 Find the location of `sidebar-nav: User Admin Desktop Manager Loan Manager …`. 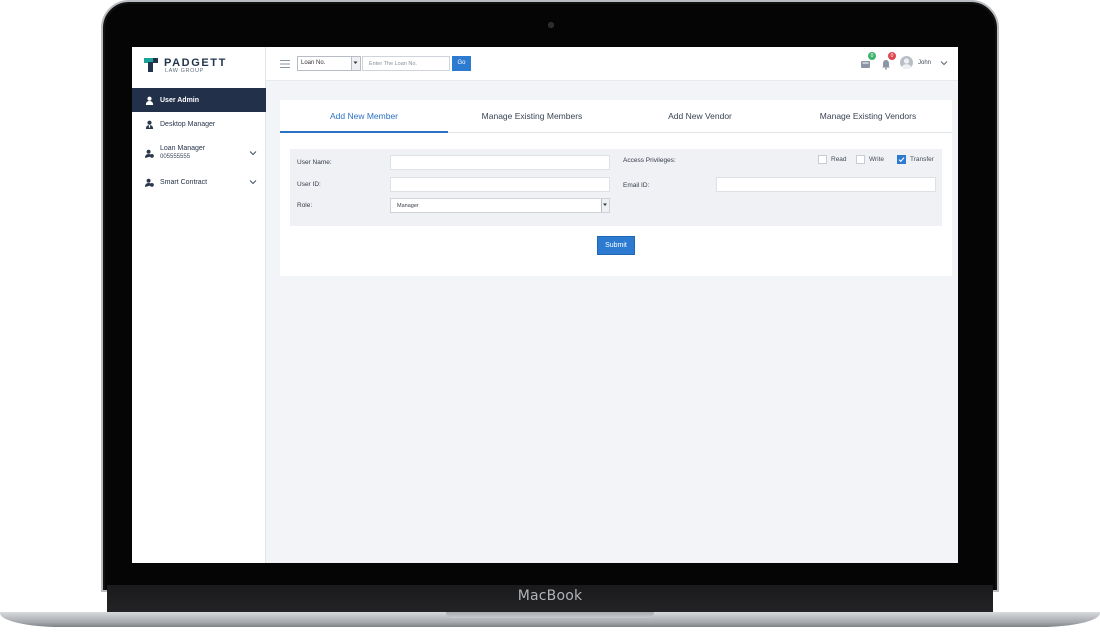

sidebar-nav: User Admin Desktop Manager Loan Manager … is located at coordinates (199, 141).